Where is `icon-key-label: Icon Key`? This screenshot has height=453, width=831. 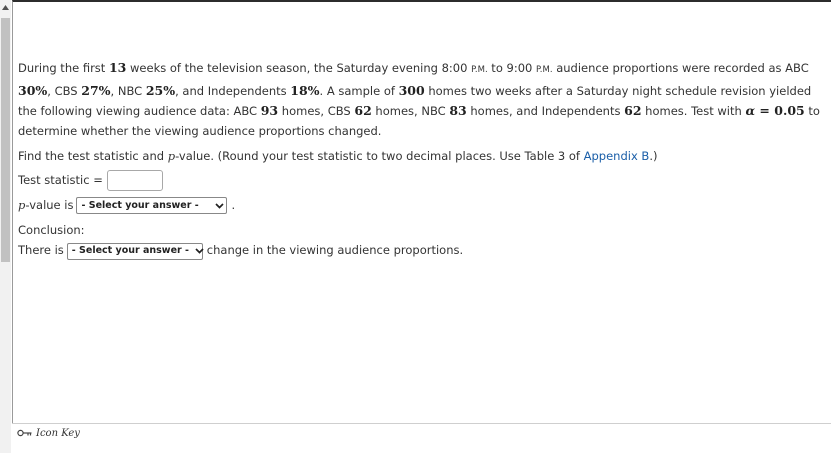
icon-key-label: Icon Key is located at coordinates (58, 433).